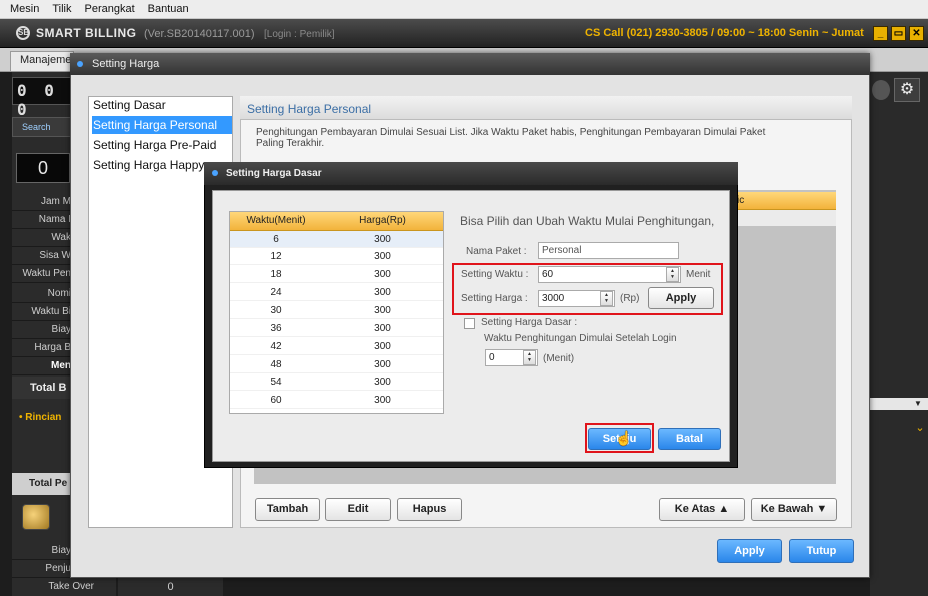 The height and width of the screenshot is (596, 928). I want to click on bg-row-biaya-bottom: Biay, so click(43, 551).